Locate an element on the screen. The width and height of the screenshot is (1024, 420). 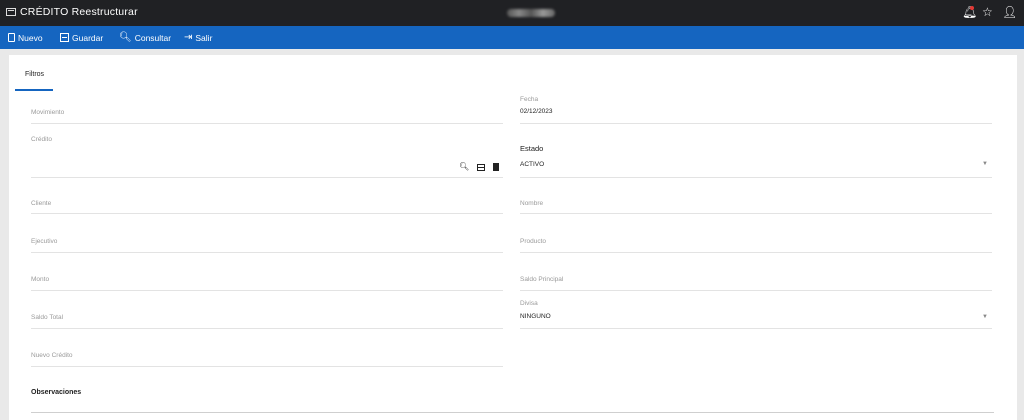
title-bar: CRÉDITO Reestructurar 🔔︎ ☆ 👤︎ is located at coordinates (512, 13).